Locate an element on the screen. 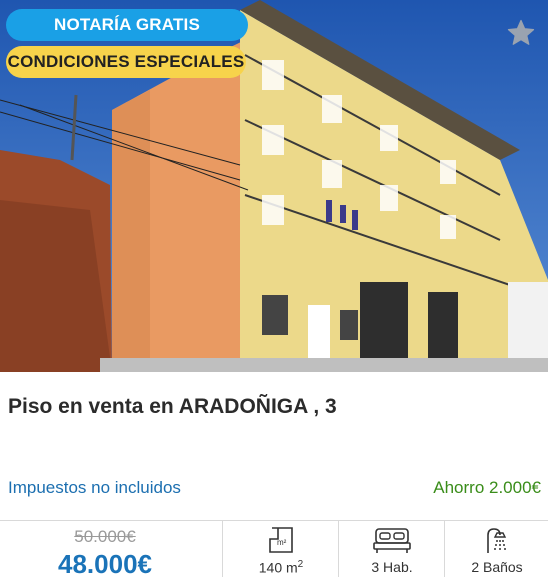 The width and height of the screenshot is (548, 580). price-cell: 50.000€ 48.000€ is located at coordinates (111, 550).